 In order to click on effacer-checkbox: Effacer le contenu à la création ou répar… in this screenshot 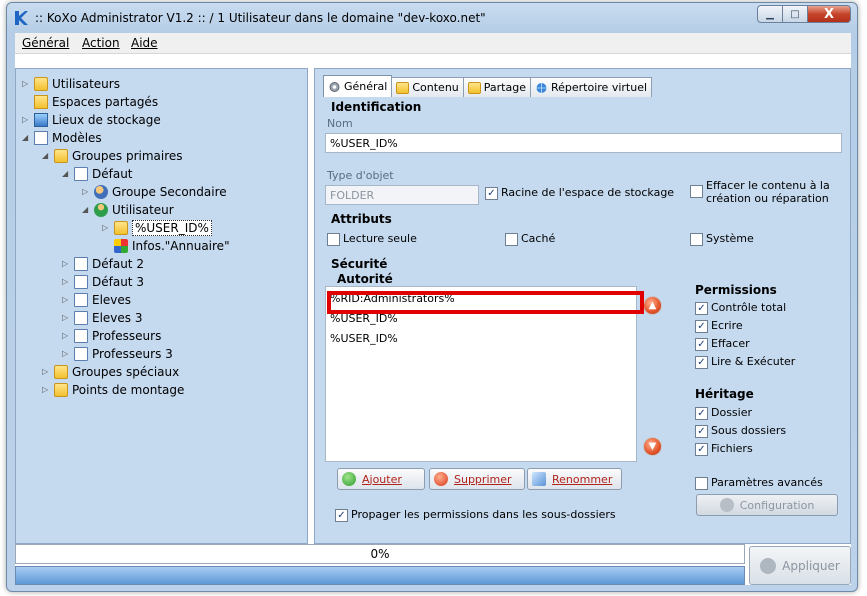, I will do `click(760, 192)`.